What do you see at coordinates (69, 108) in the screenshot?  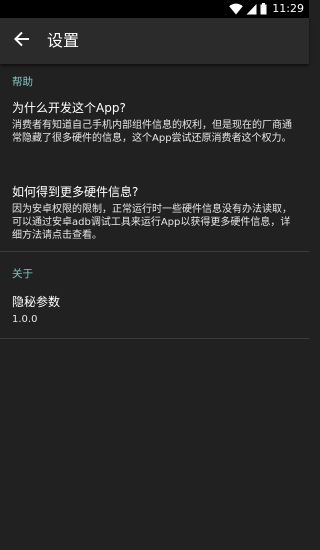 I see `pref-title: 为什么开发这个App?` at bounding box center [69, 108].